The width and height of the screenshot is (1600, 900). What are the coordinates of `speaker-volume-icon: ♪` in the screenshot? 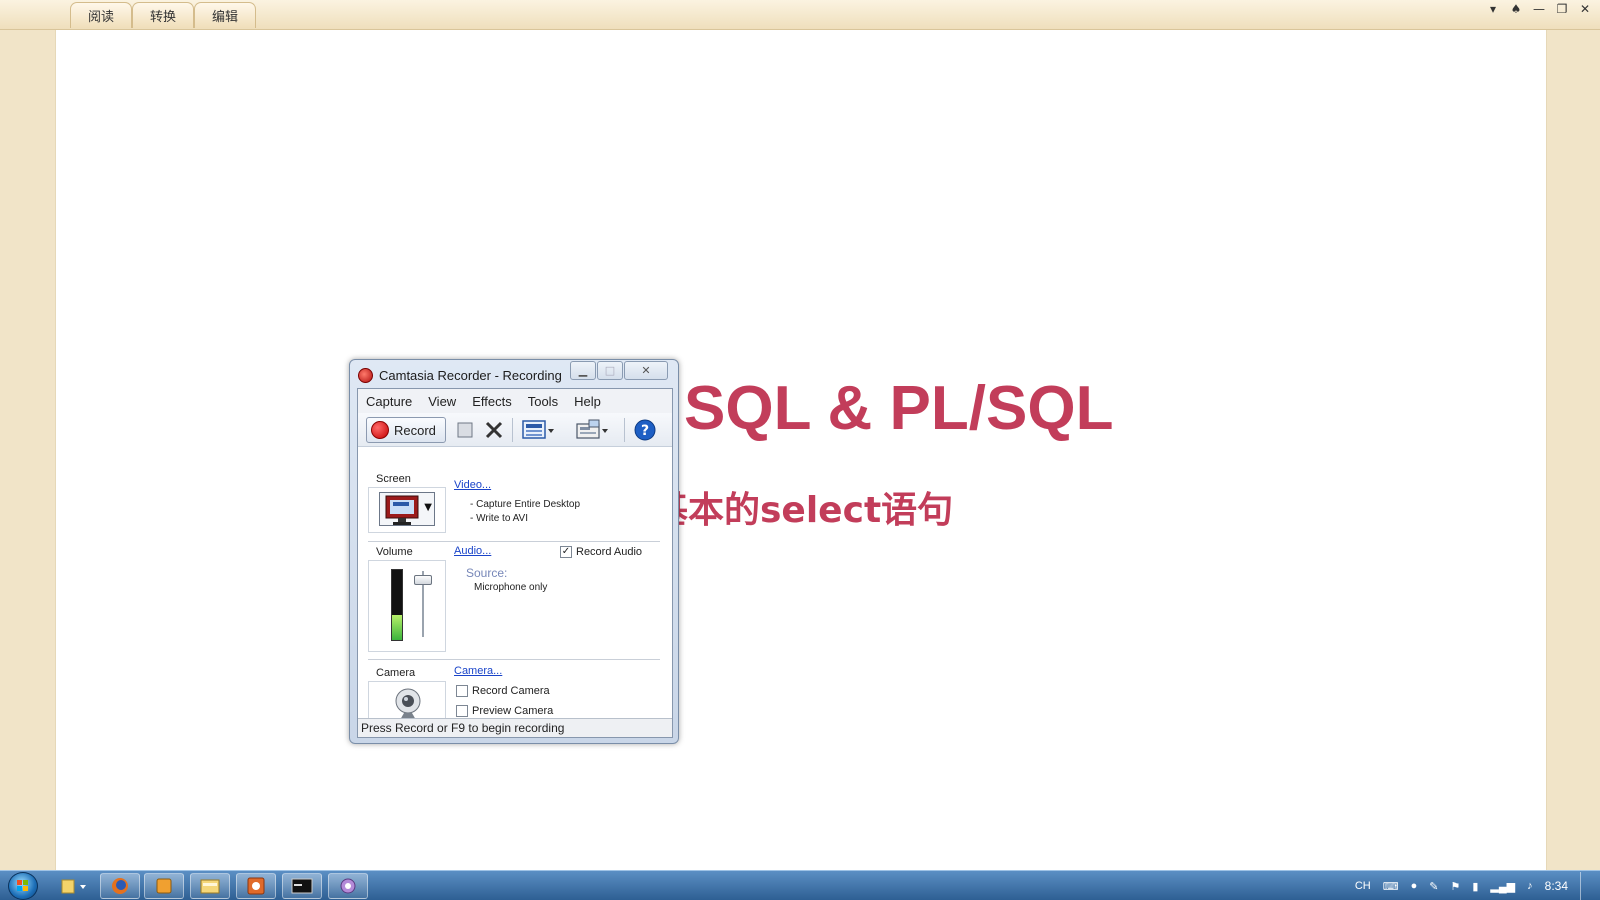 It's located at (1530, 886).